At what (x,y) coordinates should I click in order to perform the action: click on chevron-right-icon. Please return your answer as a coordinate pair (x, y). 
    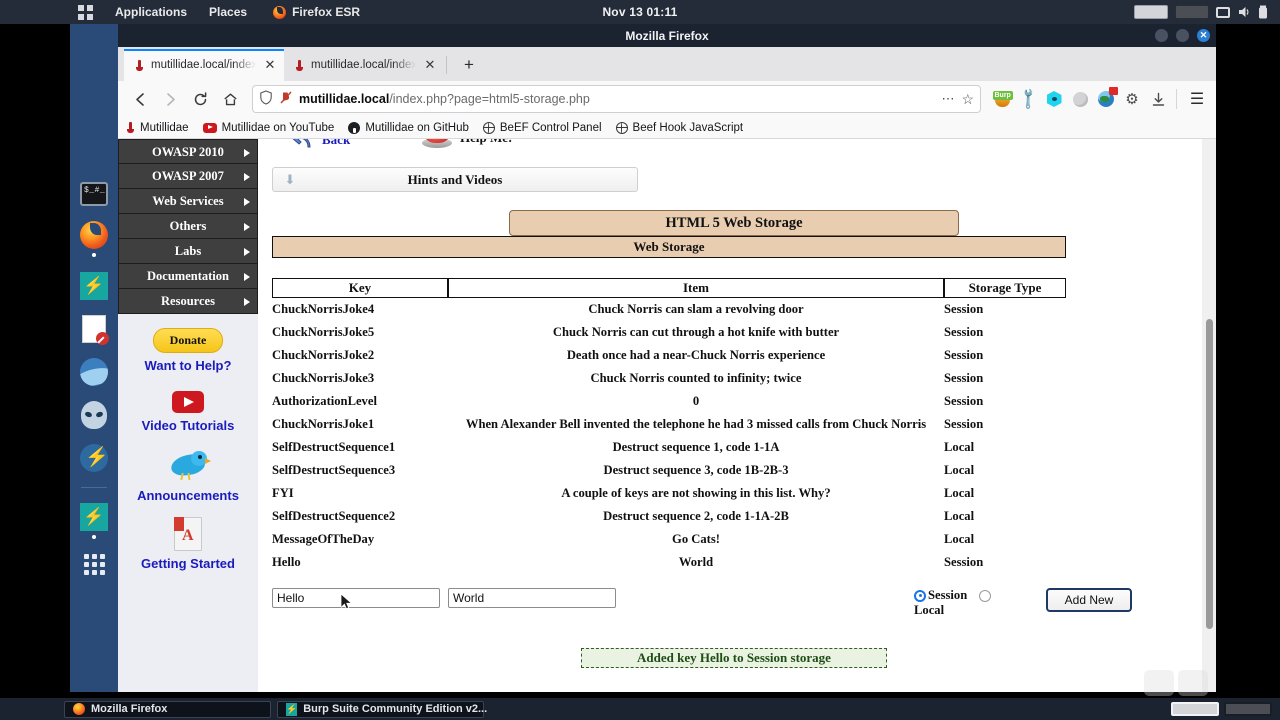
    Looking at the image, I should click on (247, 177).